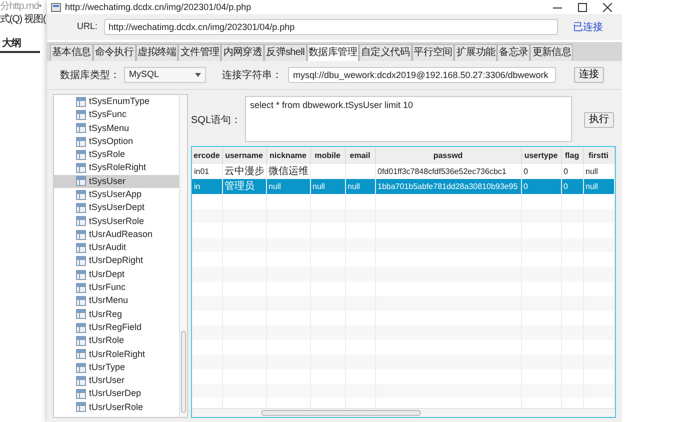 This screenshot has height=422, width=680. What do you see at coordinates (116, 155) in the screenshot?
I see `tree-item: tSysRole` at bounding box center [116, 155].